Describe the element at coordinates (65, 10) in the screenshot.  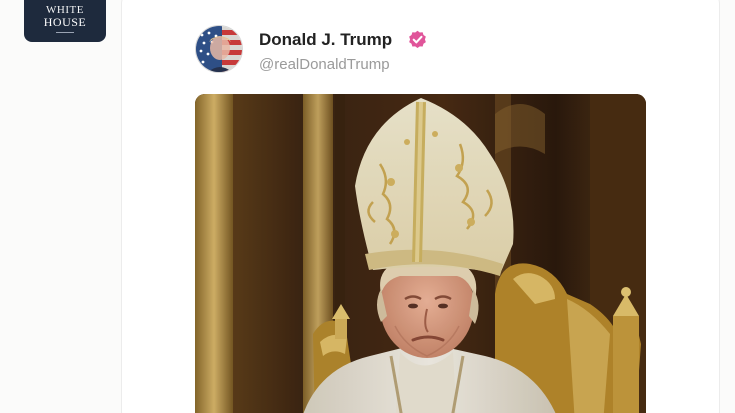
I see `logo-line-1: WHITE` at that location.